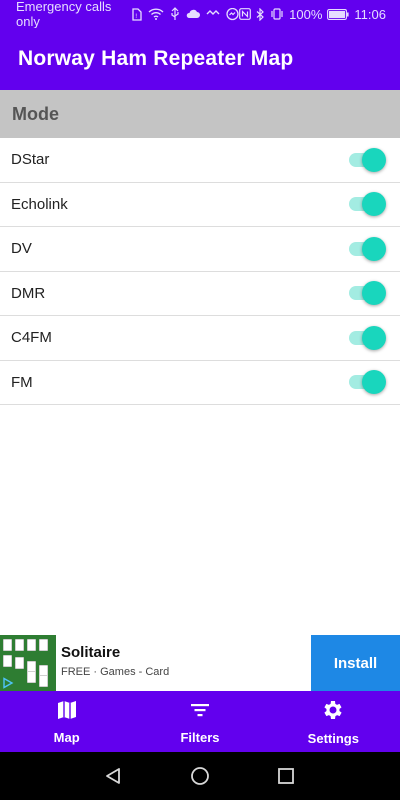 The image size is (400, 800). I want to click on ad-banner: Solitaire FREE · Games - Card Install, so click(200, 663).